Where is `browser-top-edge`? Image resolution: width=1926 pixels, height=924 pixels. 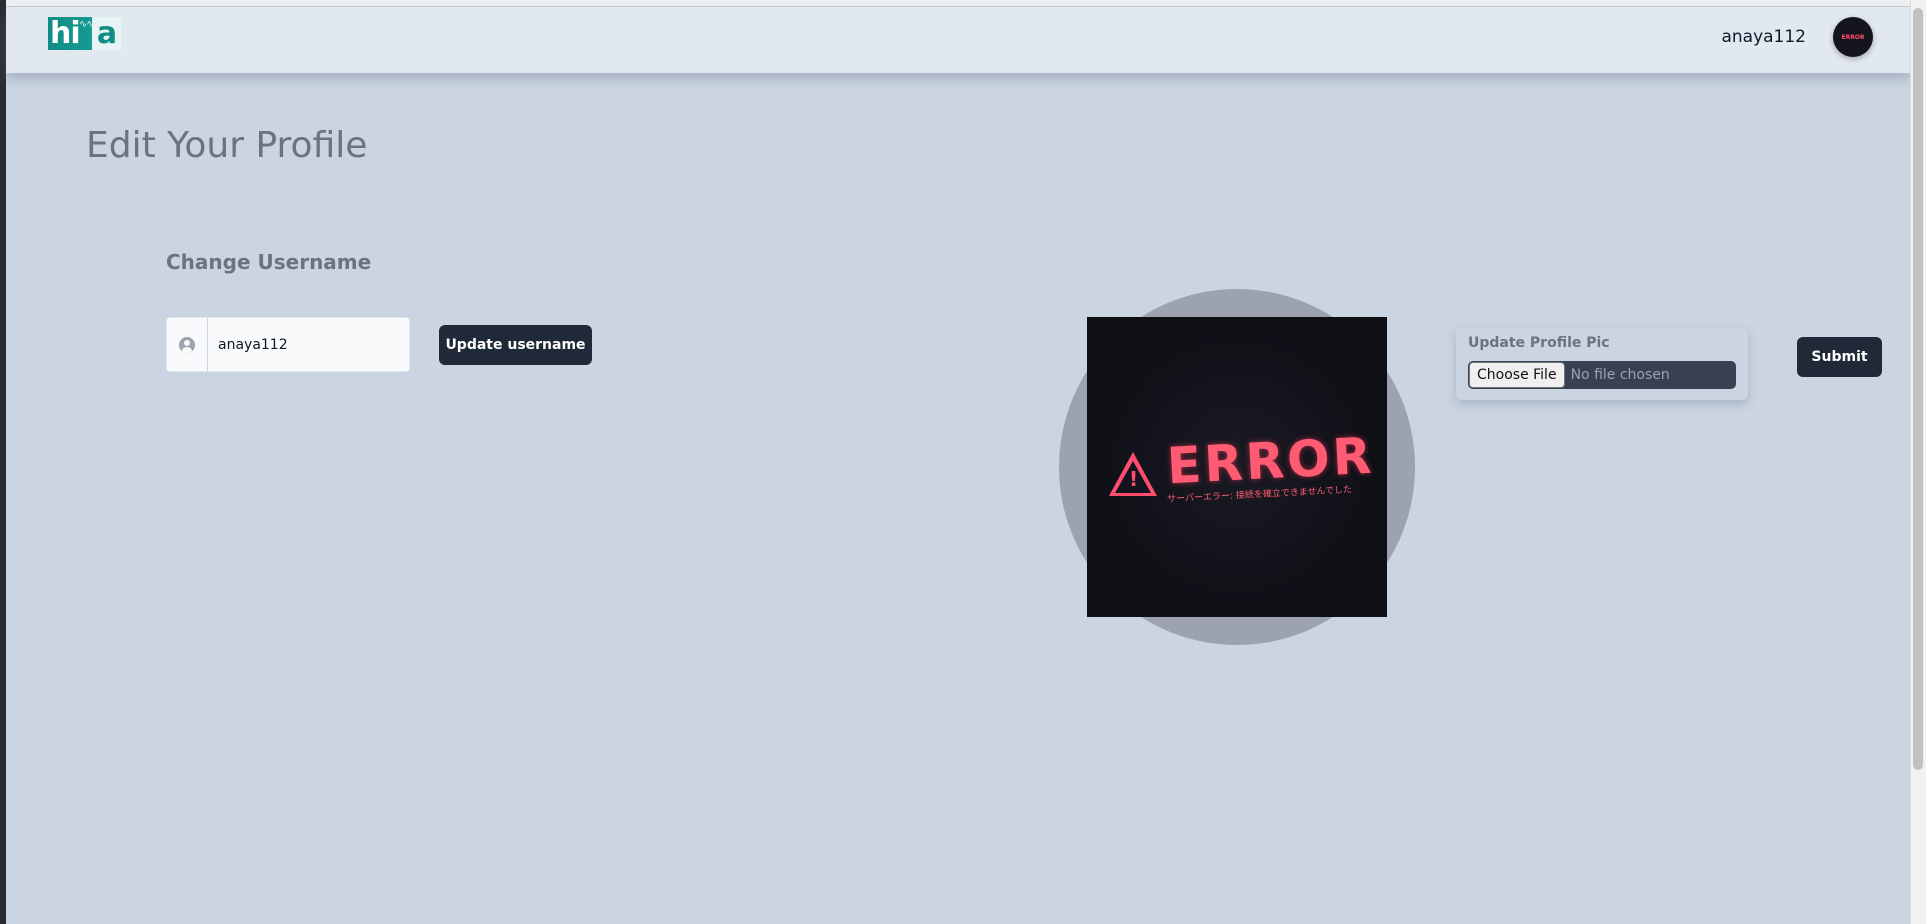
browser-top-edge is located at coordinates (963, 3).